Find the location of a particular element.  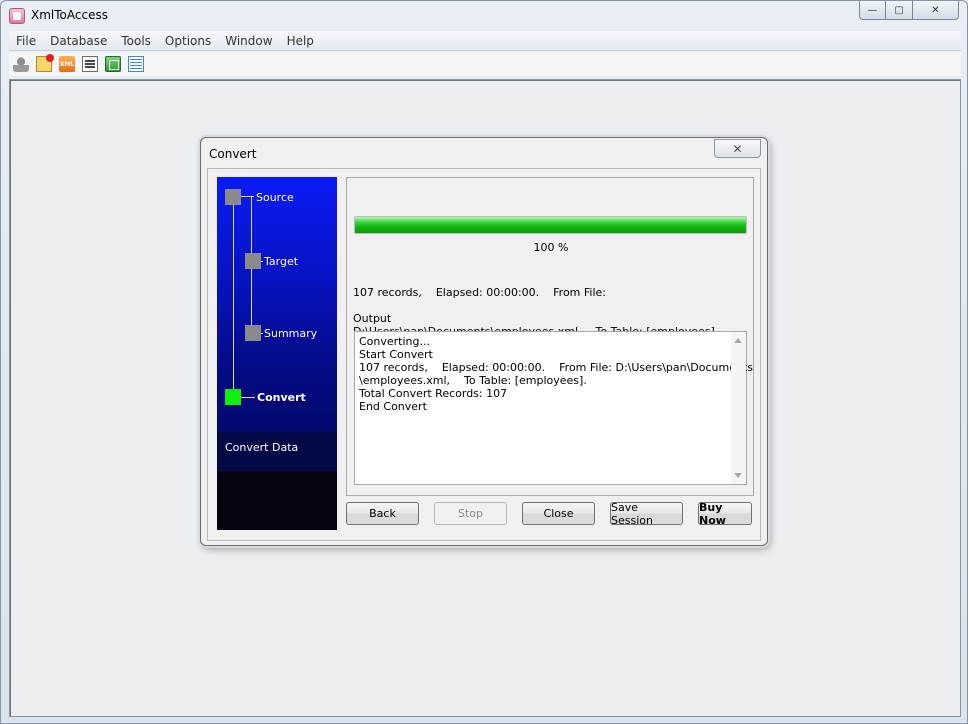

step-convert-label: Convert is located at coordinates (281, 397).